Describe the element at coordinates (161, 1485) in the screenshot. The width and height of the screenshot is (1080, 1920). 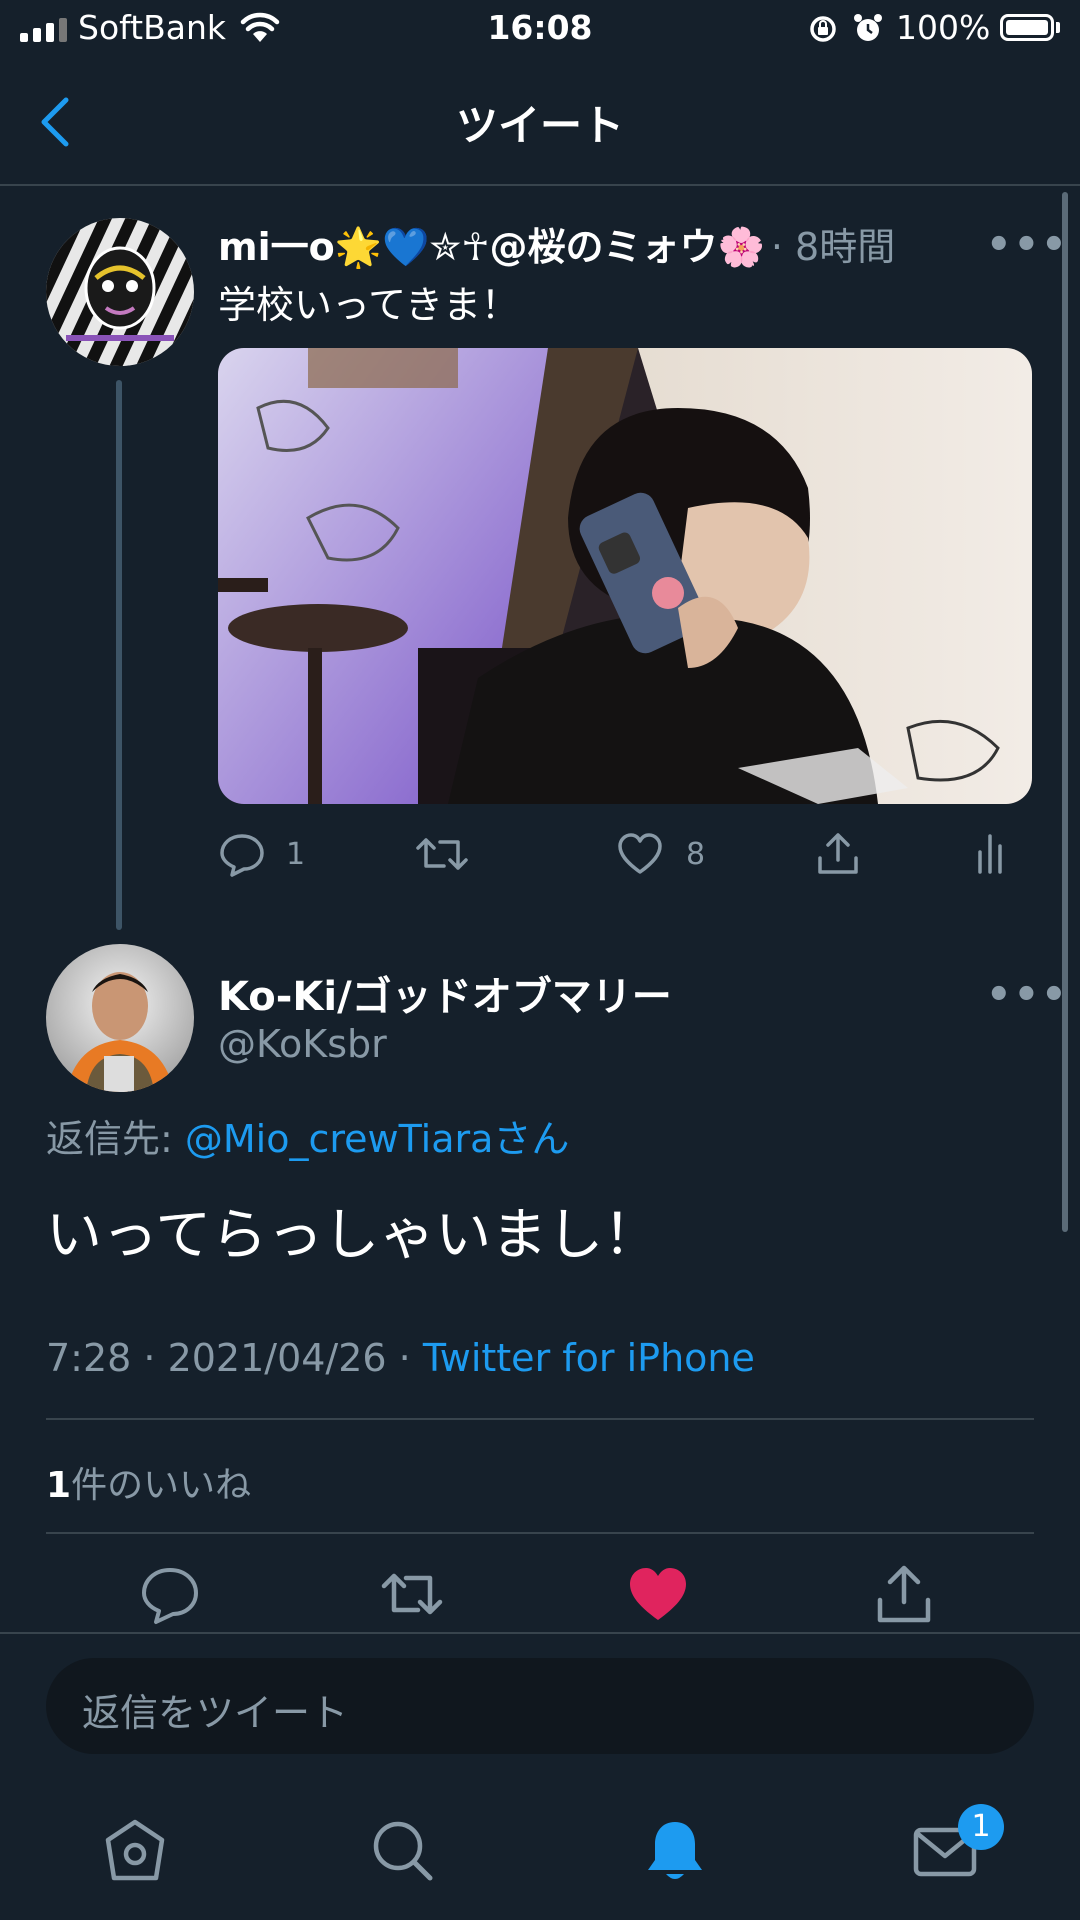
I see `likes-label: 件のいいね` at that location.